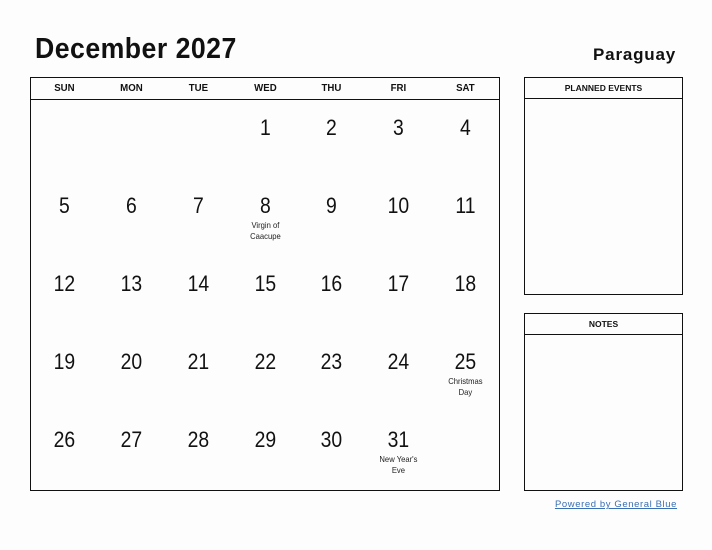  What do you see at coordinates (332, 283) in the screenshot?
I see `day-number: 16` at bounding box center [332, 283].